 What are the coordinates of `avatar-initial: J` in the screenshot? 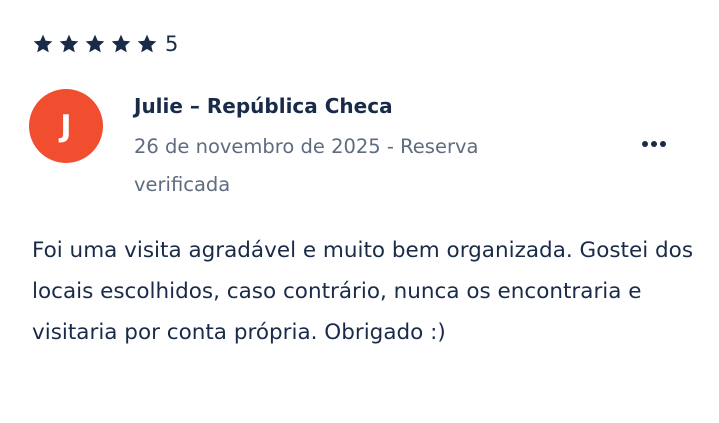 It's located at (66, 126).